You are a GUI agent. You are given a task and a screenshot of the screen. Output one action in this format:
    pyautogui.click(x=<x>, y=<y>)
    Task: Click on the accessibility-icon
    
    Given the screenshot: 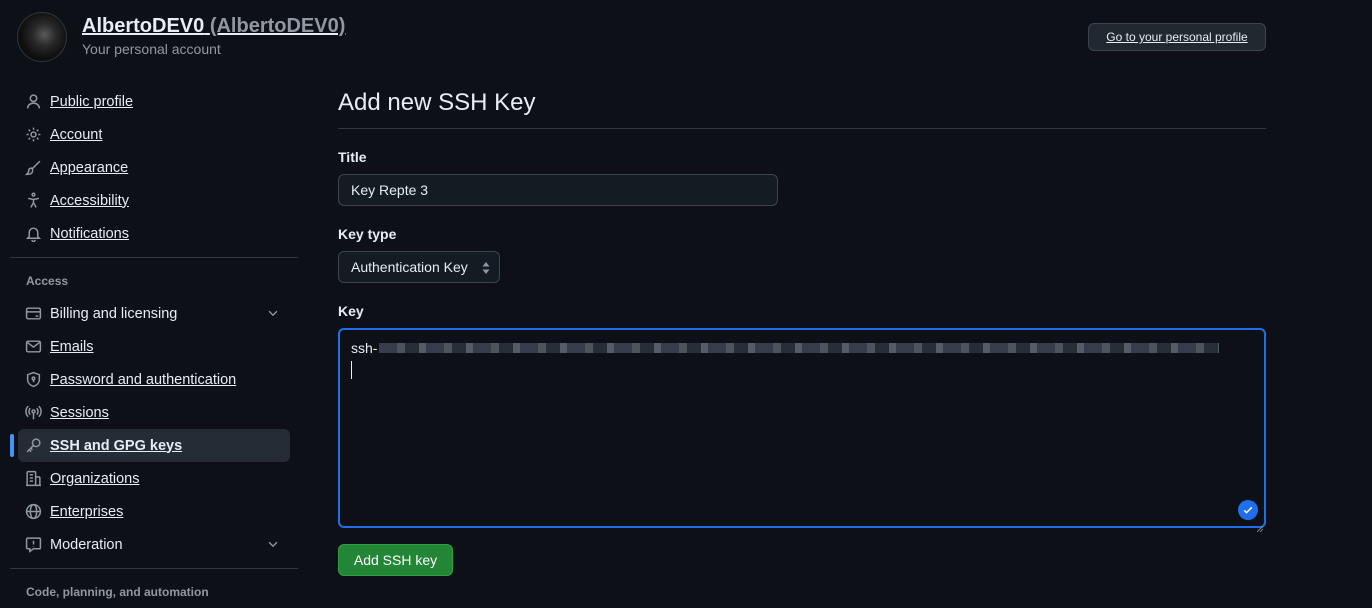 What is the action you would take?
    pyautogui.click(x=33, y=200)
    